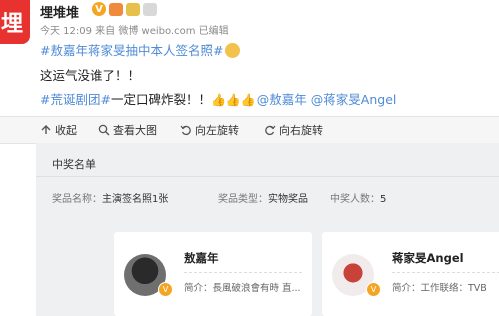 This screenshot has height=316, width=499. I want to click on prize-name-label: 奖品名称：, so click(77, 199).